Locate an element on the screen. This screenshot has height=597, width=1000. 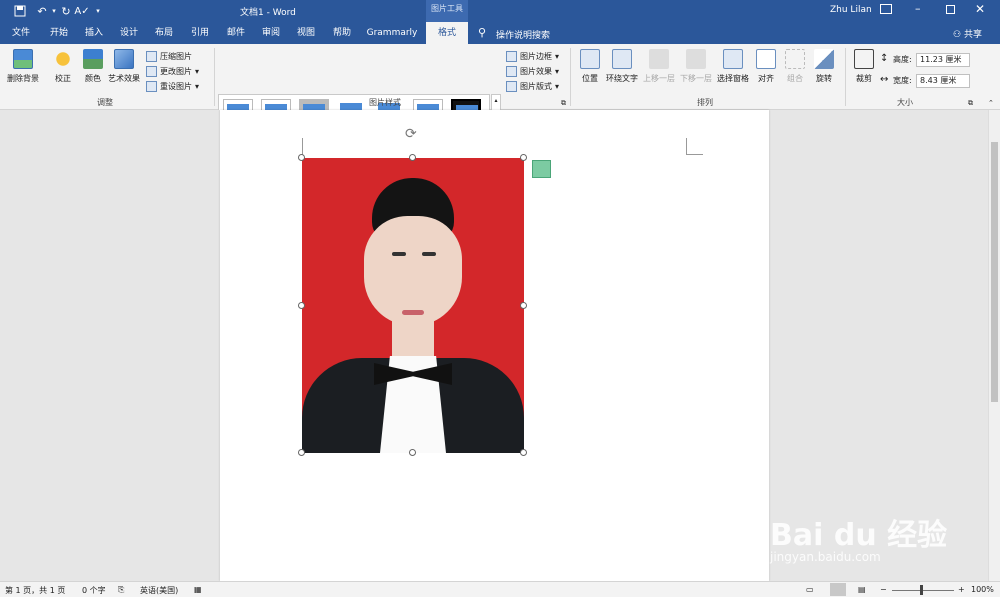
align-label: 对齐 is located at coordinates (766, 78).